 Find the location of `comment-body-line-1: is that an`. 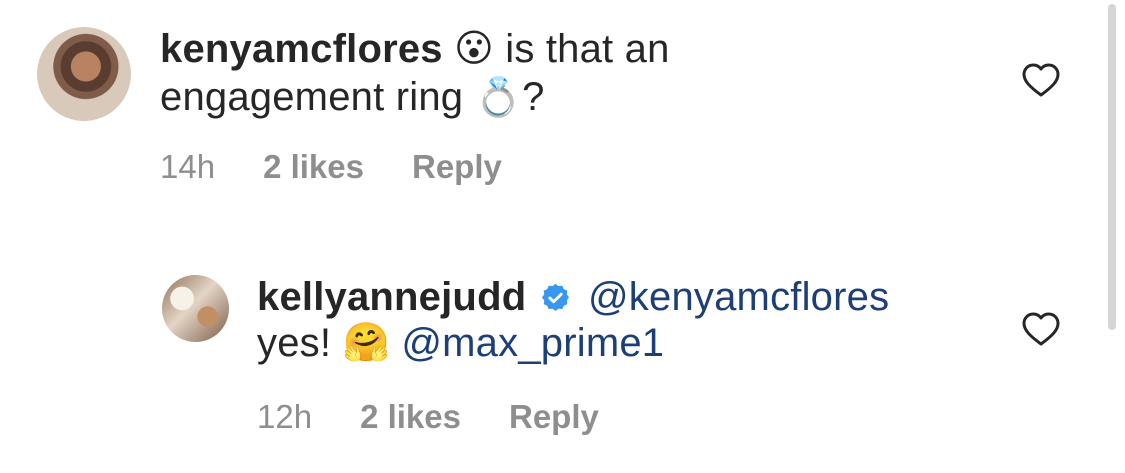

comment-body-line-1: is that an is located at coordinates (587, 49).